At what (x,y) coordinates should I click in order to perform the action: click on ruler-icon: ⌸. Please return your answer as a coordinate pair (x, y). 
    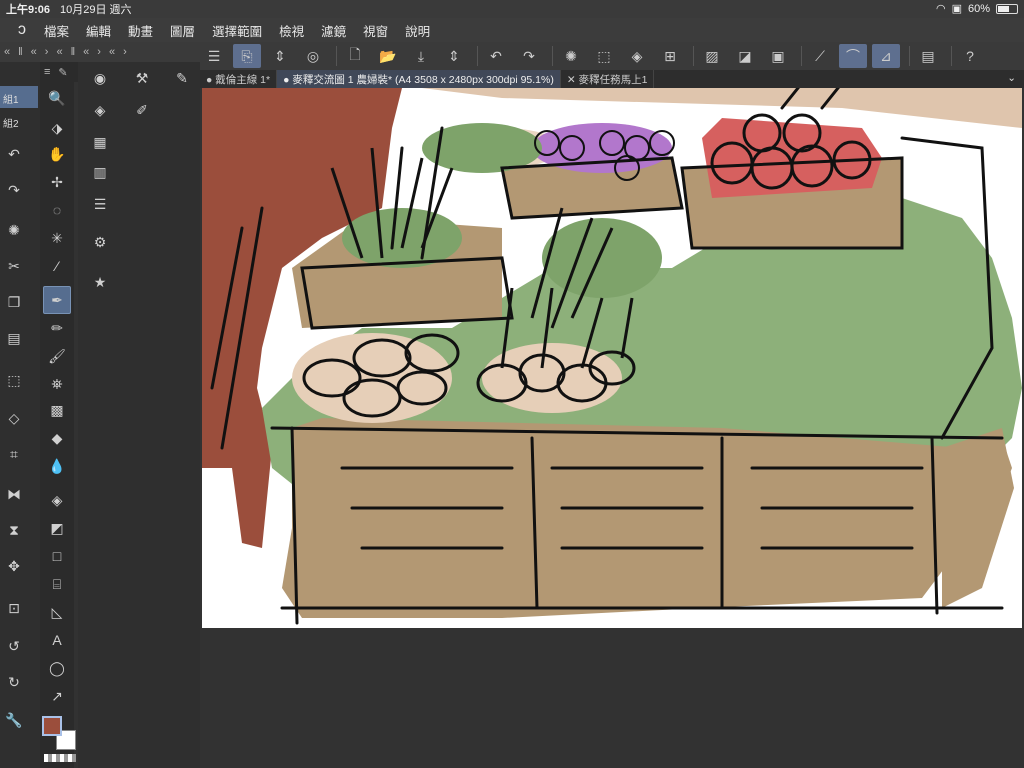
    Looking at the image, I should click on (57, 584).